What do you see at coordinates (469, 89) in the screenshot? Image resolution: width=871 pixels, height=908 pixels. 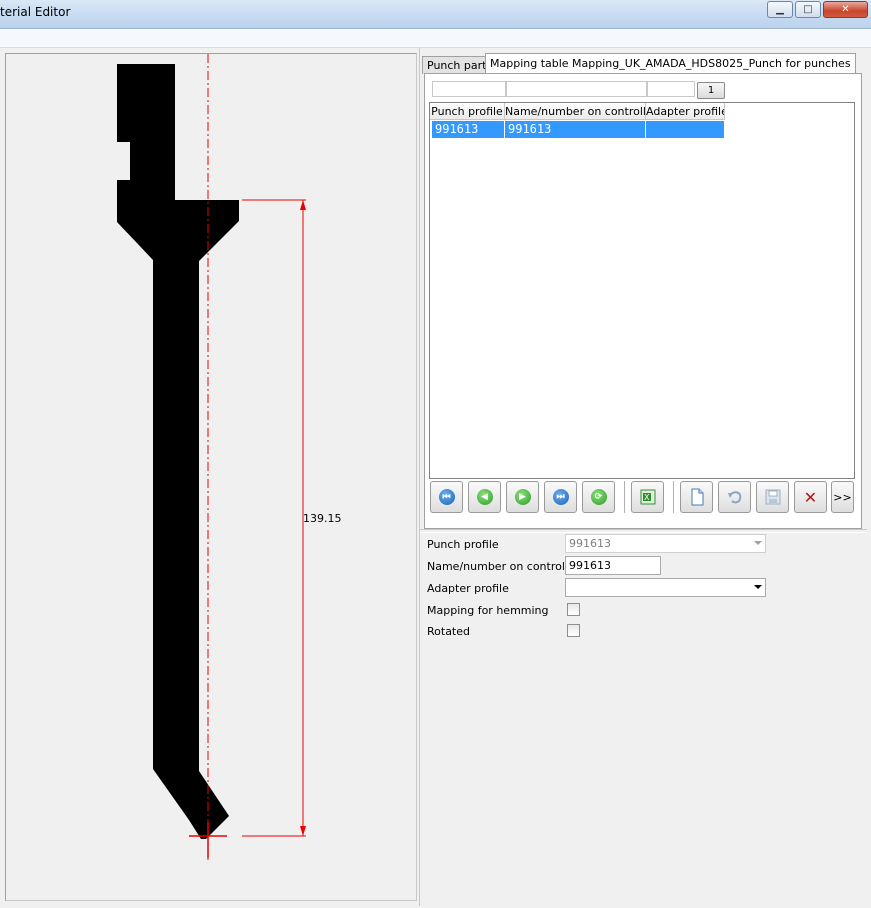 I see `filter-punch-profile-input` at bounding box center [469, 89].